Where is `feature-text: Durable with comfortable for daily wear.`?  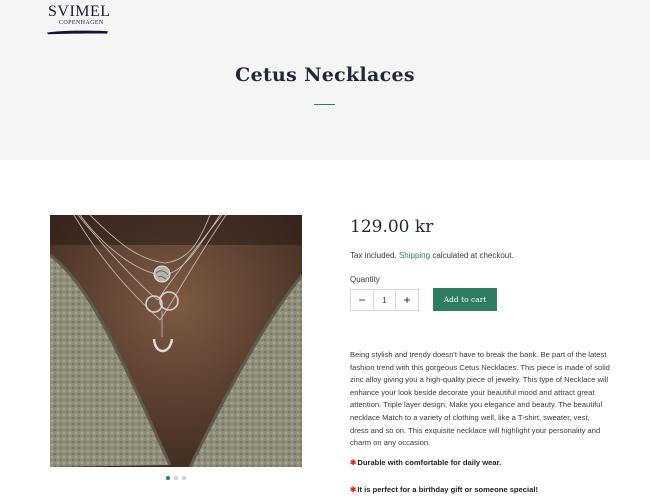 feature-text: Durable with comfortable for daily wear. is located at coordinates (429, 462).